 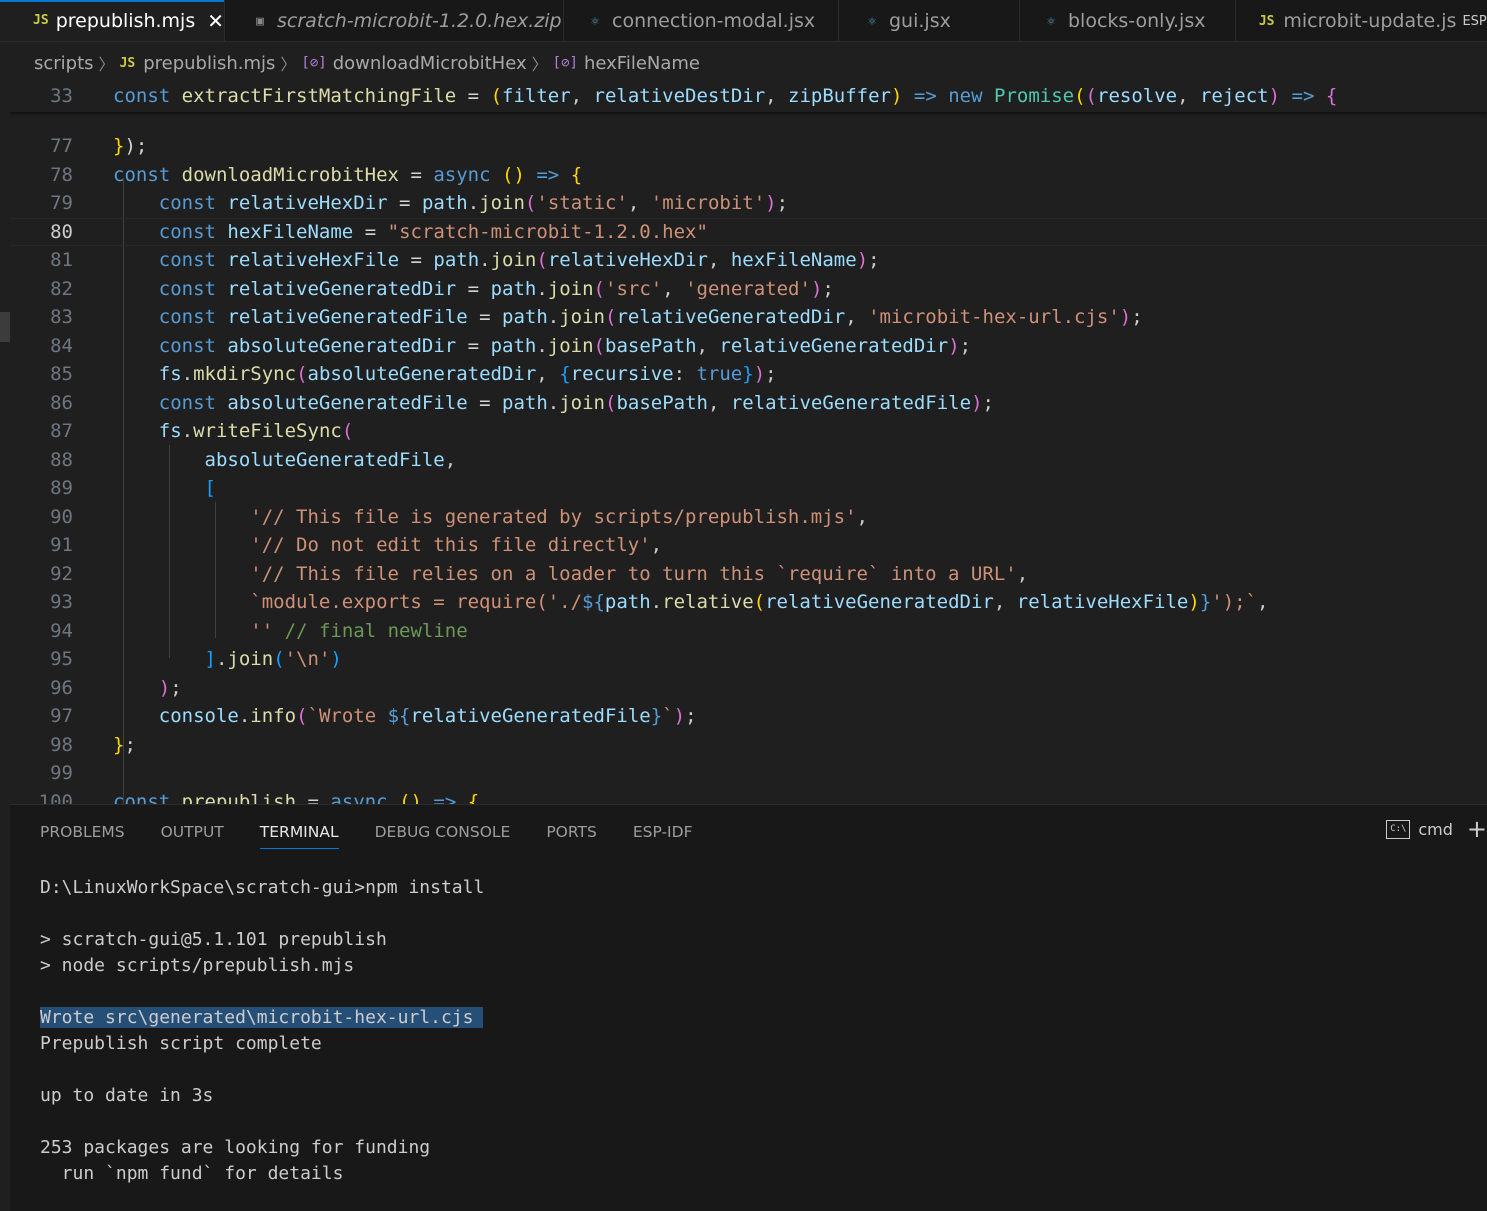 I want to click on tab-microbit-update: JS microbit-update.js ESP-I, so click(x=1361, y=20).